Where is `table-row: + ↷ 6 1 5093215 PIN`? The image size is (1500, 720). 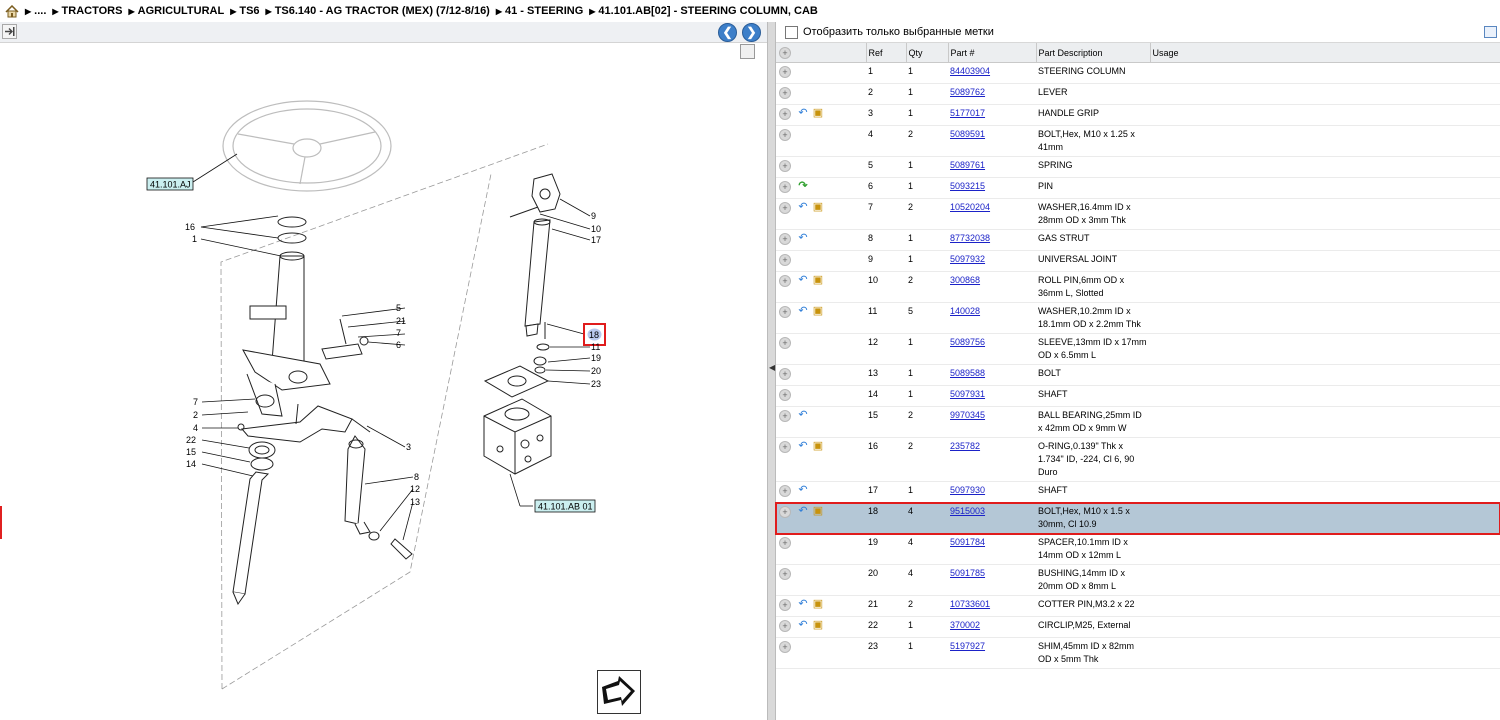
table-row: + ↷ 6 1 5093215 PIN is located at coordinates (1138, 188).